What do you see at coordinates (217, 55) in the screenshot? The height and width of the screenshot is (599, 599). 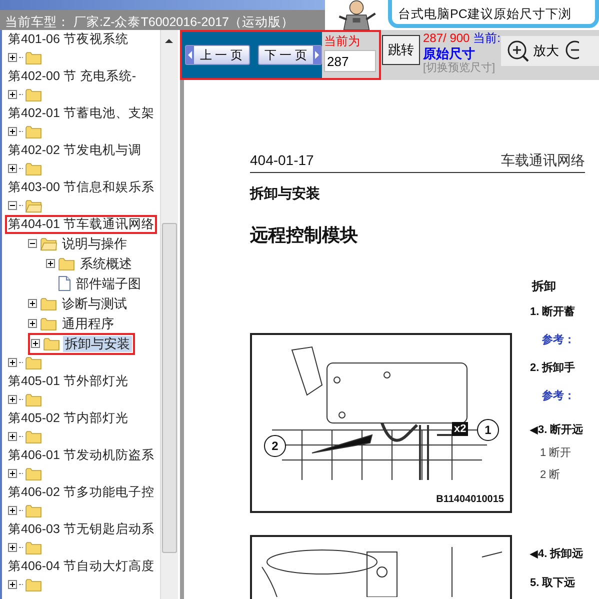 I see `previous-page-button: 上 一 页` at bounding box center [217, 55].